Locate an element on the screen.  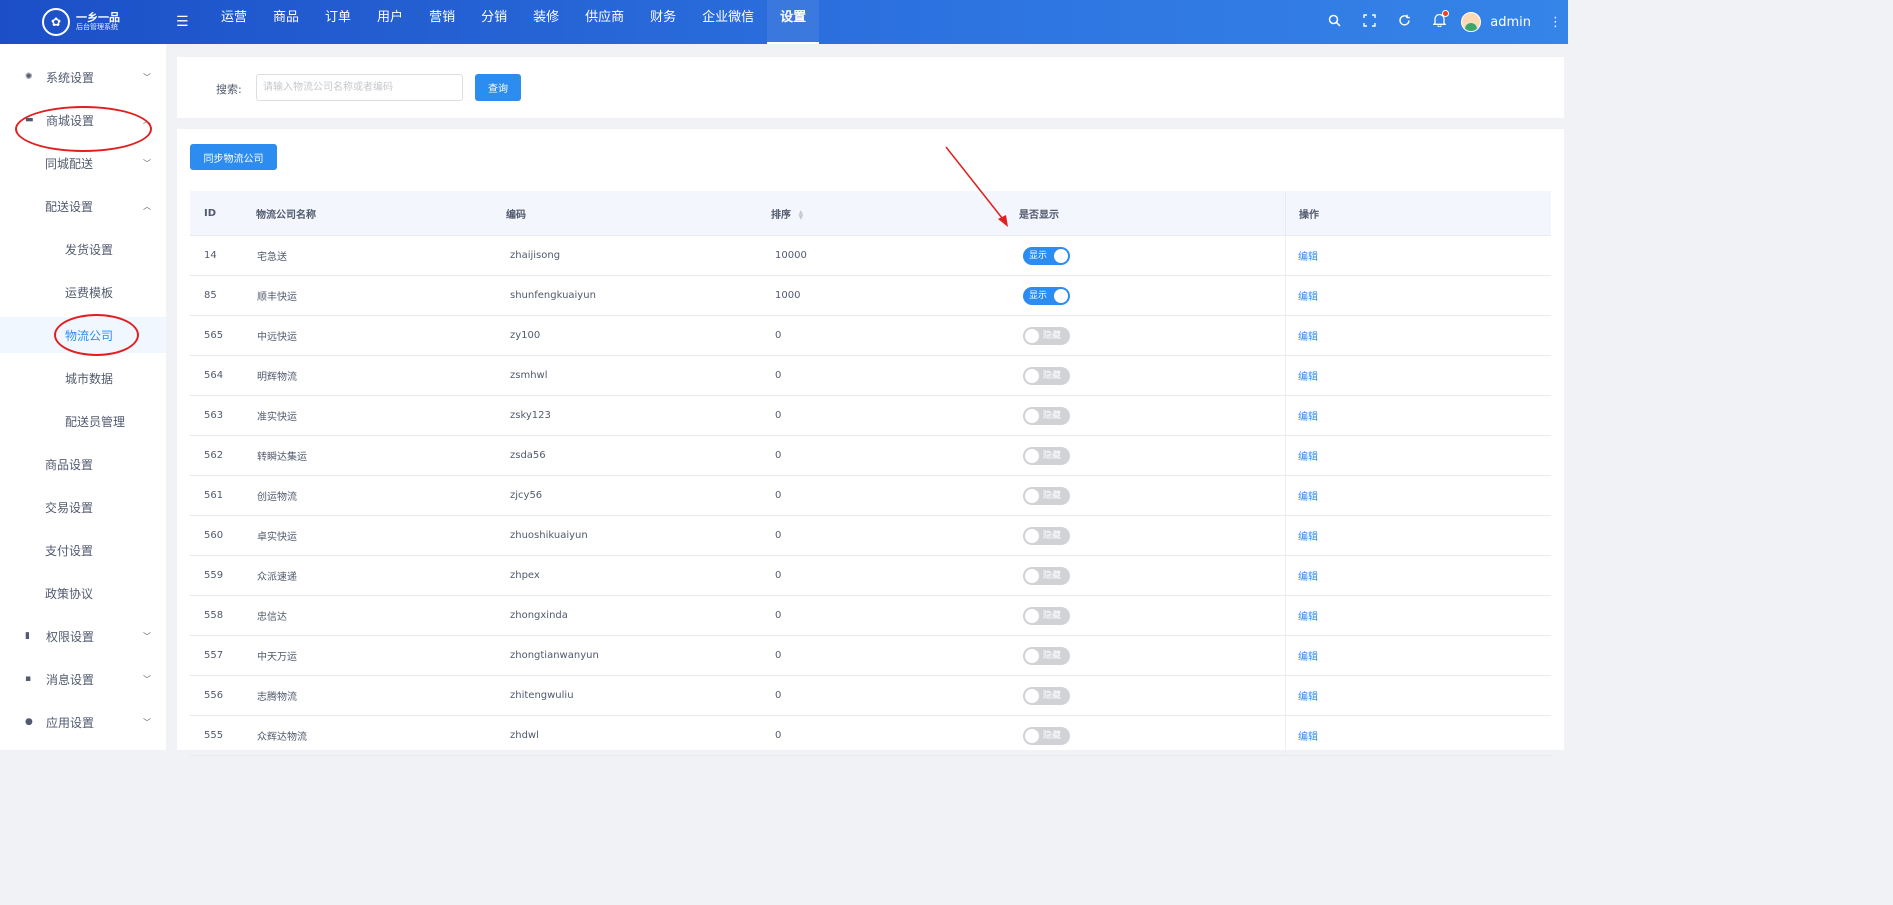
sidebar-item-courier-management: 配送员管理 is located at coordinates (83, 421).